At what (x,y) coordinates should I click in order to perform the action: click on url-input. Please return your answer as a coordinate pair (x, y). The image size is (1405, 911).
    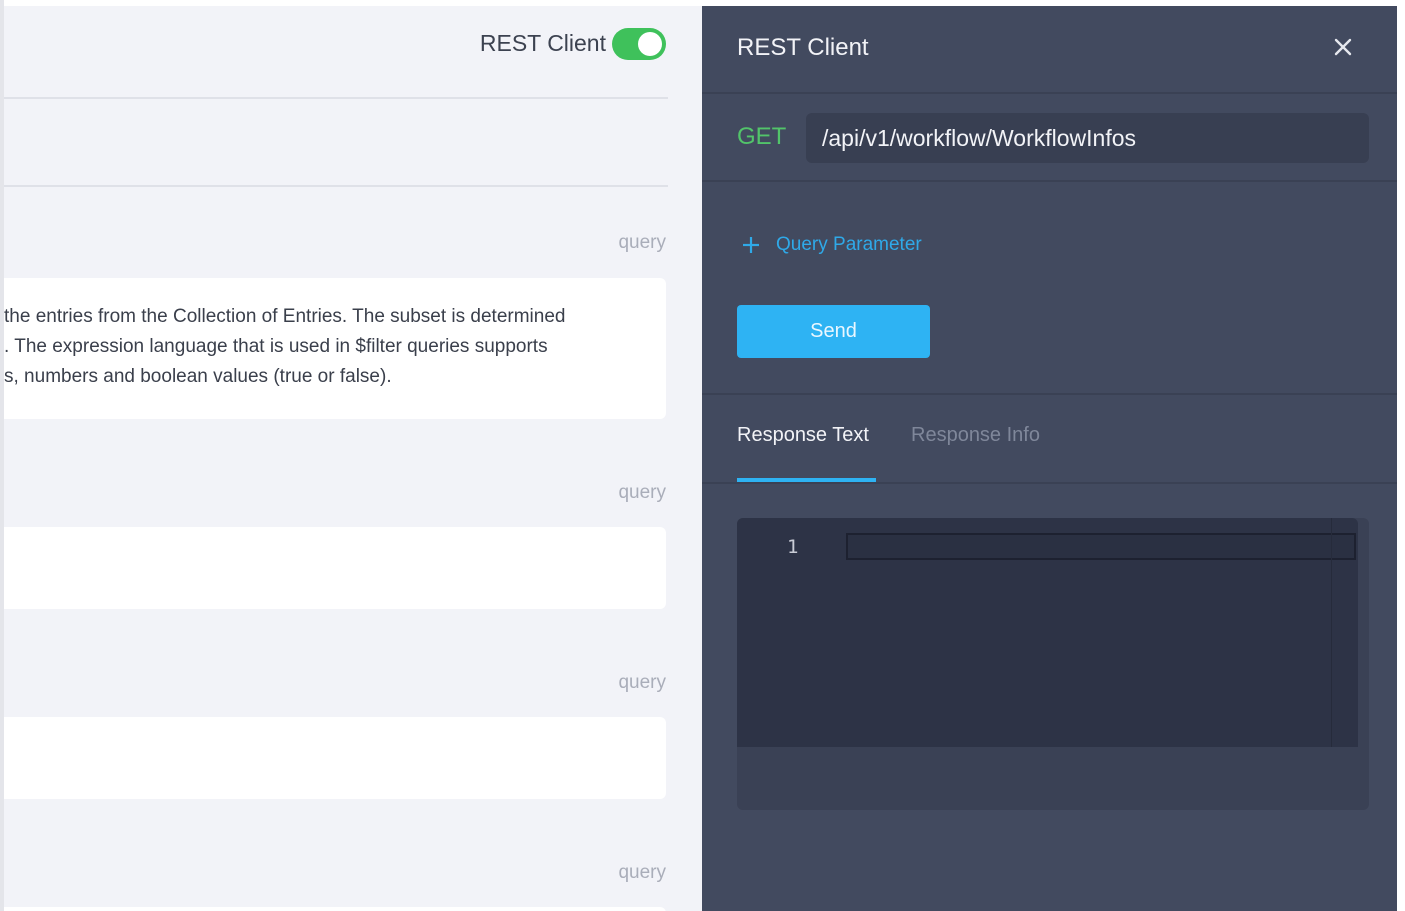
    Looking at the image, I should click on (1087, 138).